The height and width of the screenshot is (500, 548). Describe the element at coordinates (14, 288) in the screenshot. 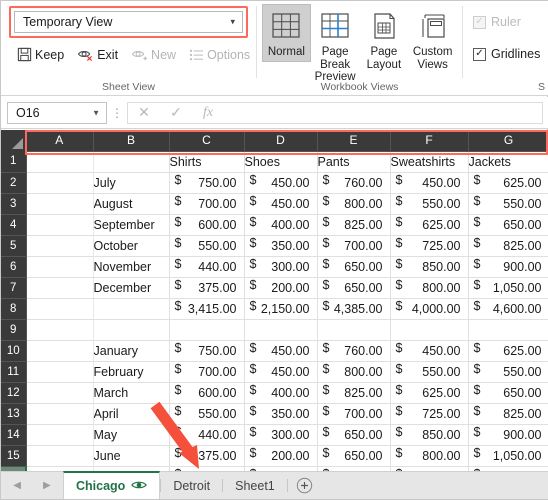

I see `row-header-7: 7` at that location.